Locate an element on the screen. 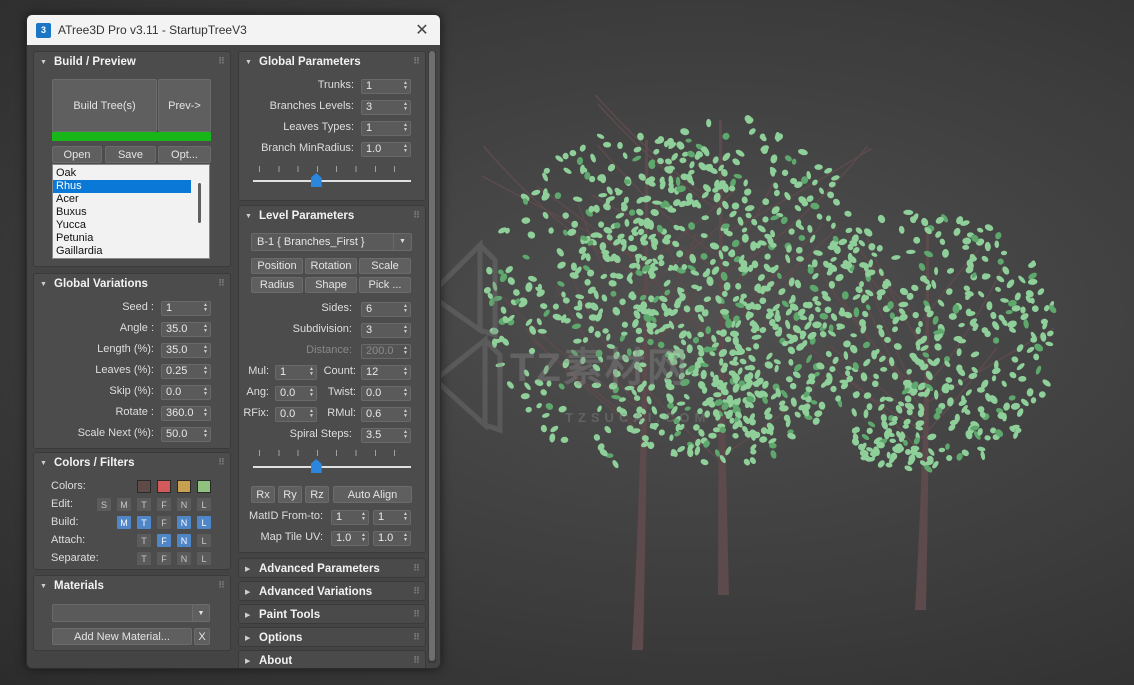 This screenshot has height=685, width=1134. rz-button: Rz is located at coordinates (317, 494).